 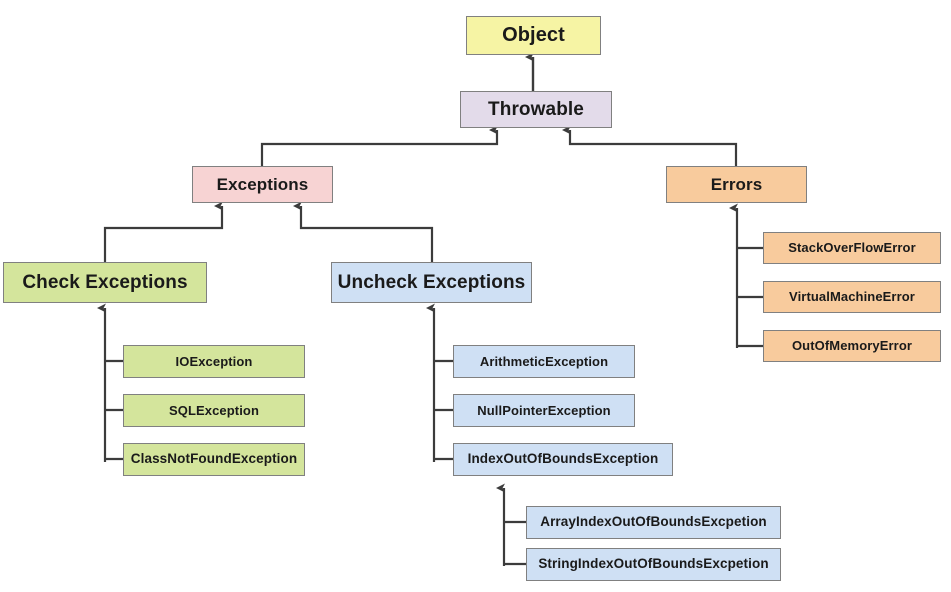 What do you see at coordinates (363, 231) in the screenshot?
I see `edge-uncheck-exceptions-to-exceptions` at bounding box center [363, 231].